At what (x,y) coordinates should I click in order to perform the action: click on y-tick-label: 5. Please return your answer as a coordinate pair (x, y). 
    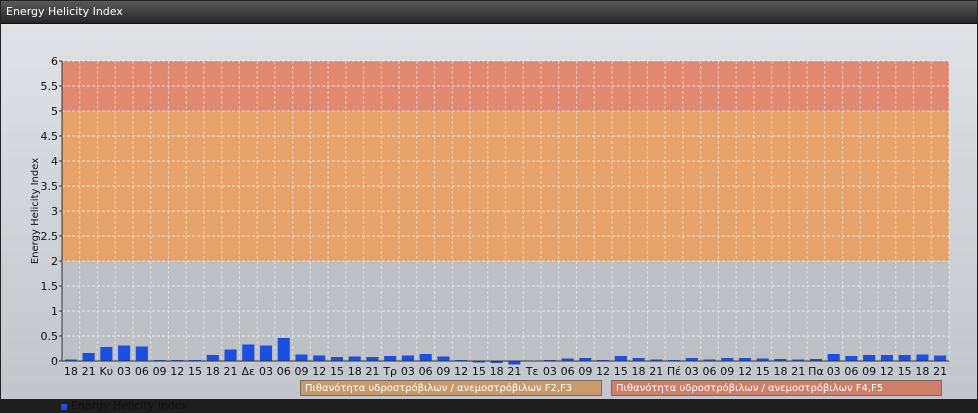
    Looking at the image, I should click on (54, 111).